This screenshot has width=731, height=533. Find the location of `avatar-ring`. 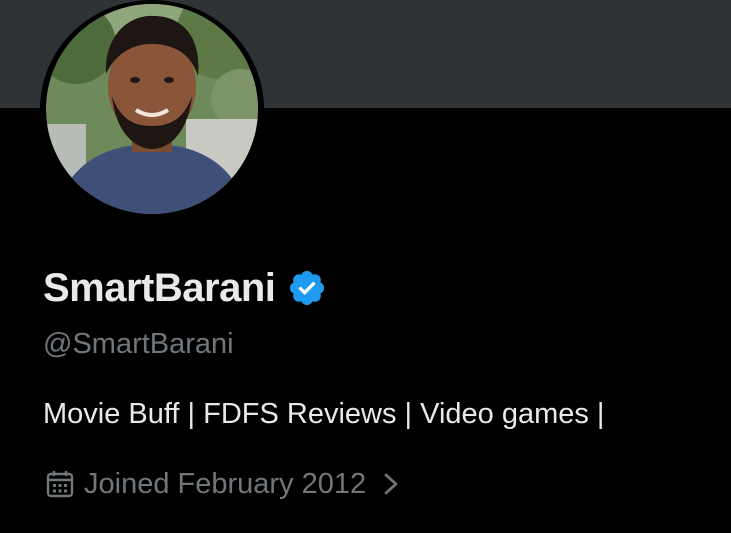

avatar-ring is located at coordinates (152, 109).